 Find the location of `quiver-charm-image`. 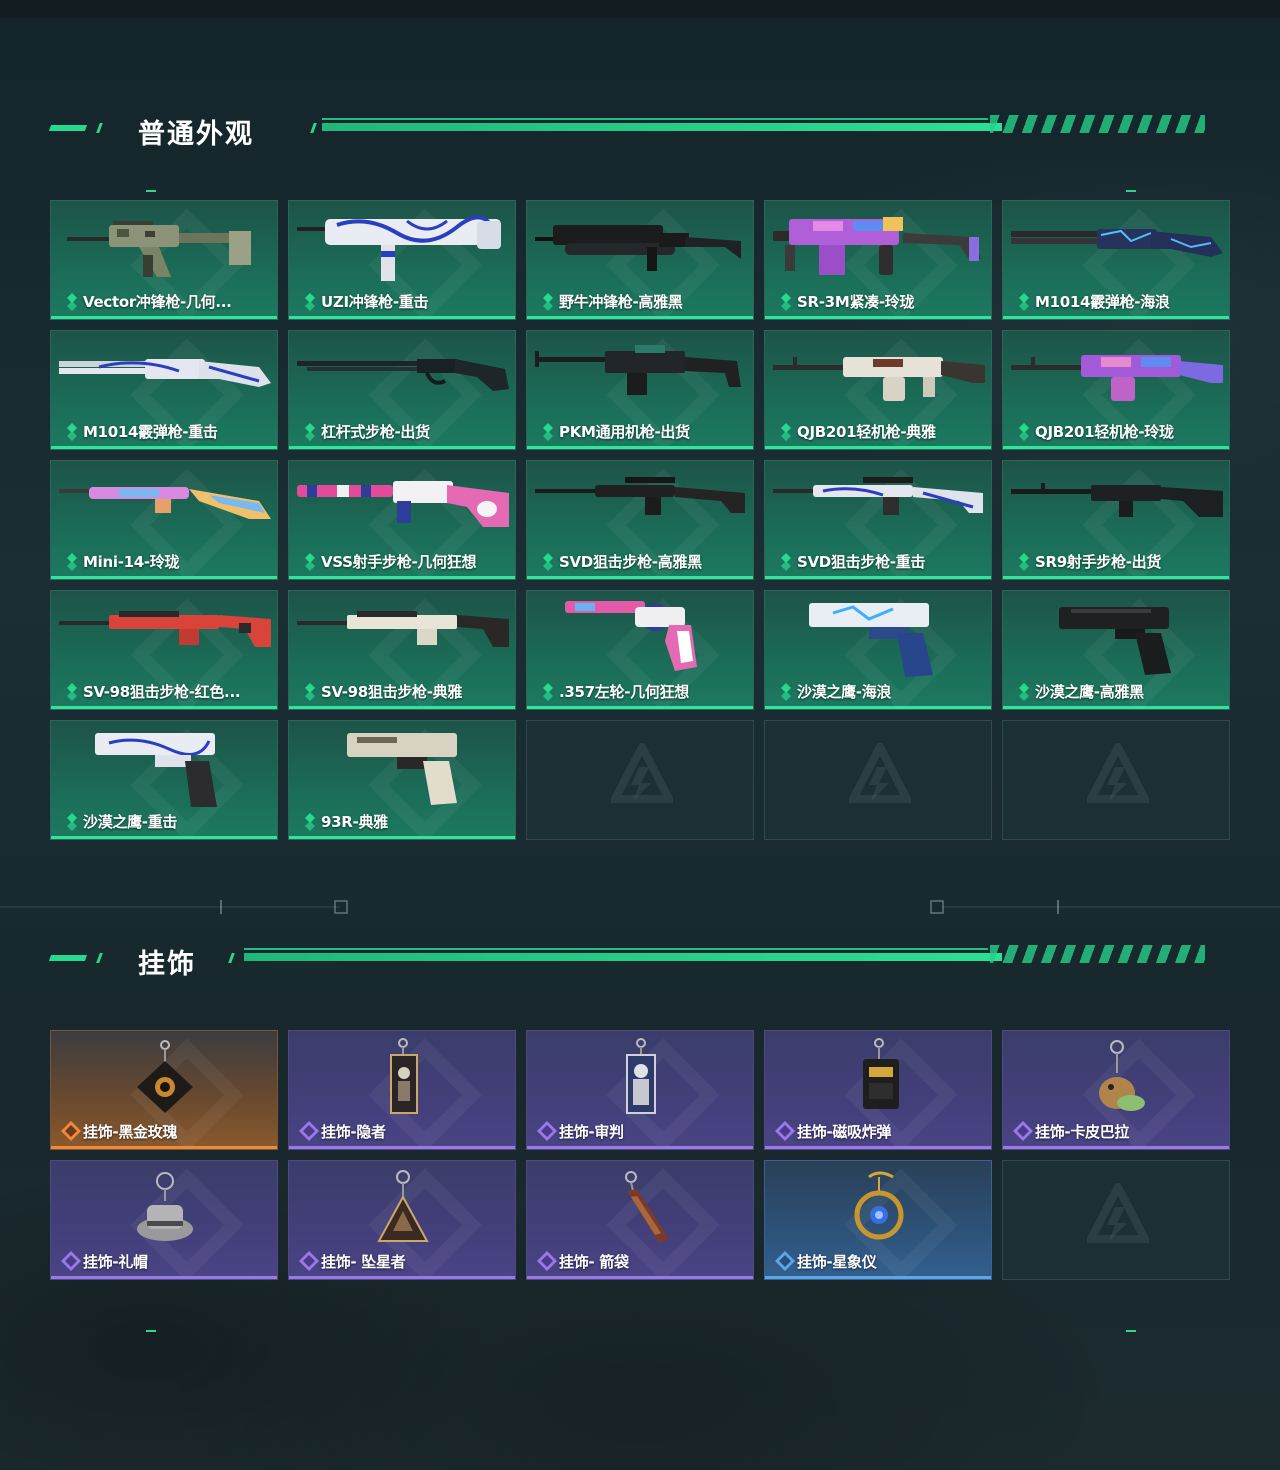

quiver-charm-image is located at coordinates (647, 1207).